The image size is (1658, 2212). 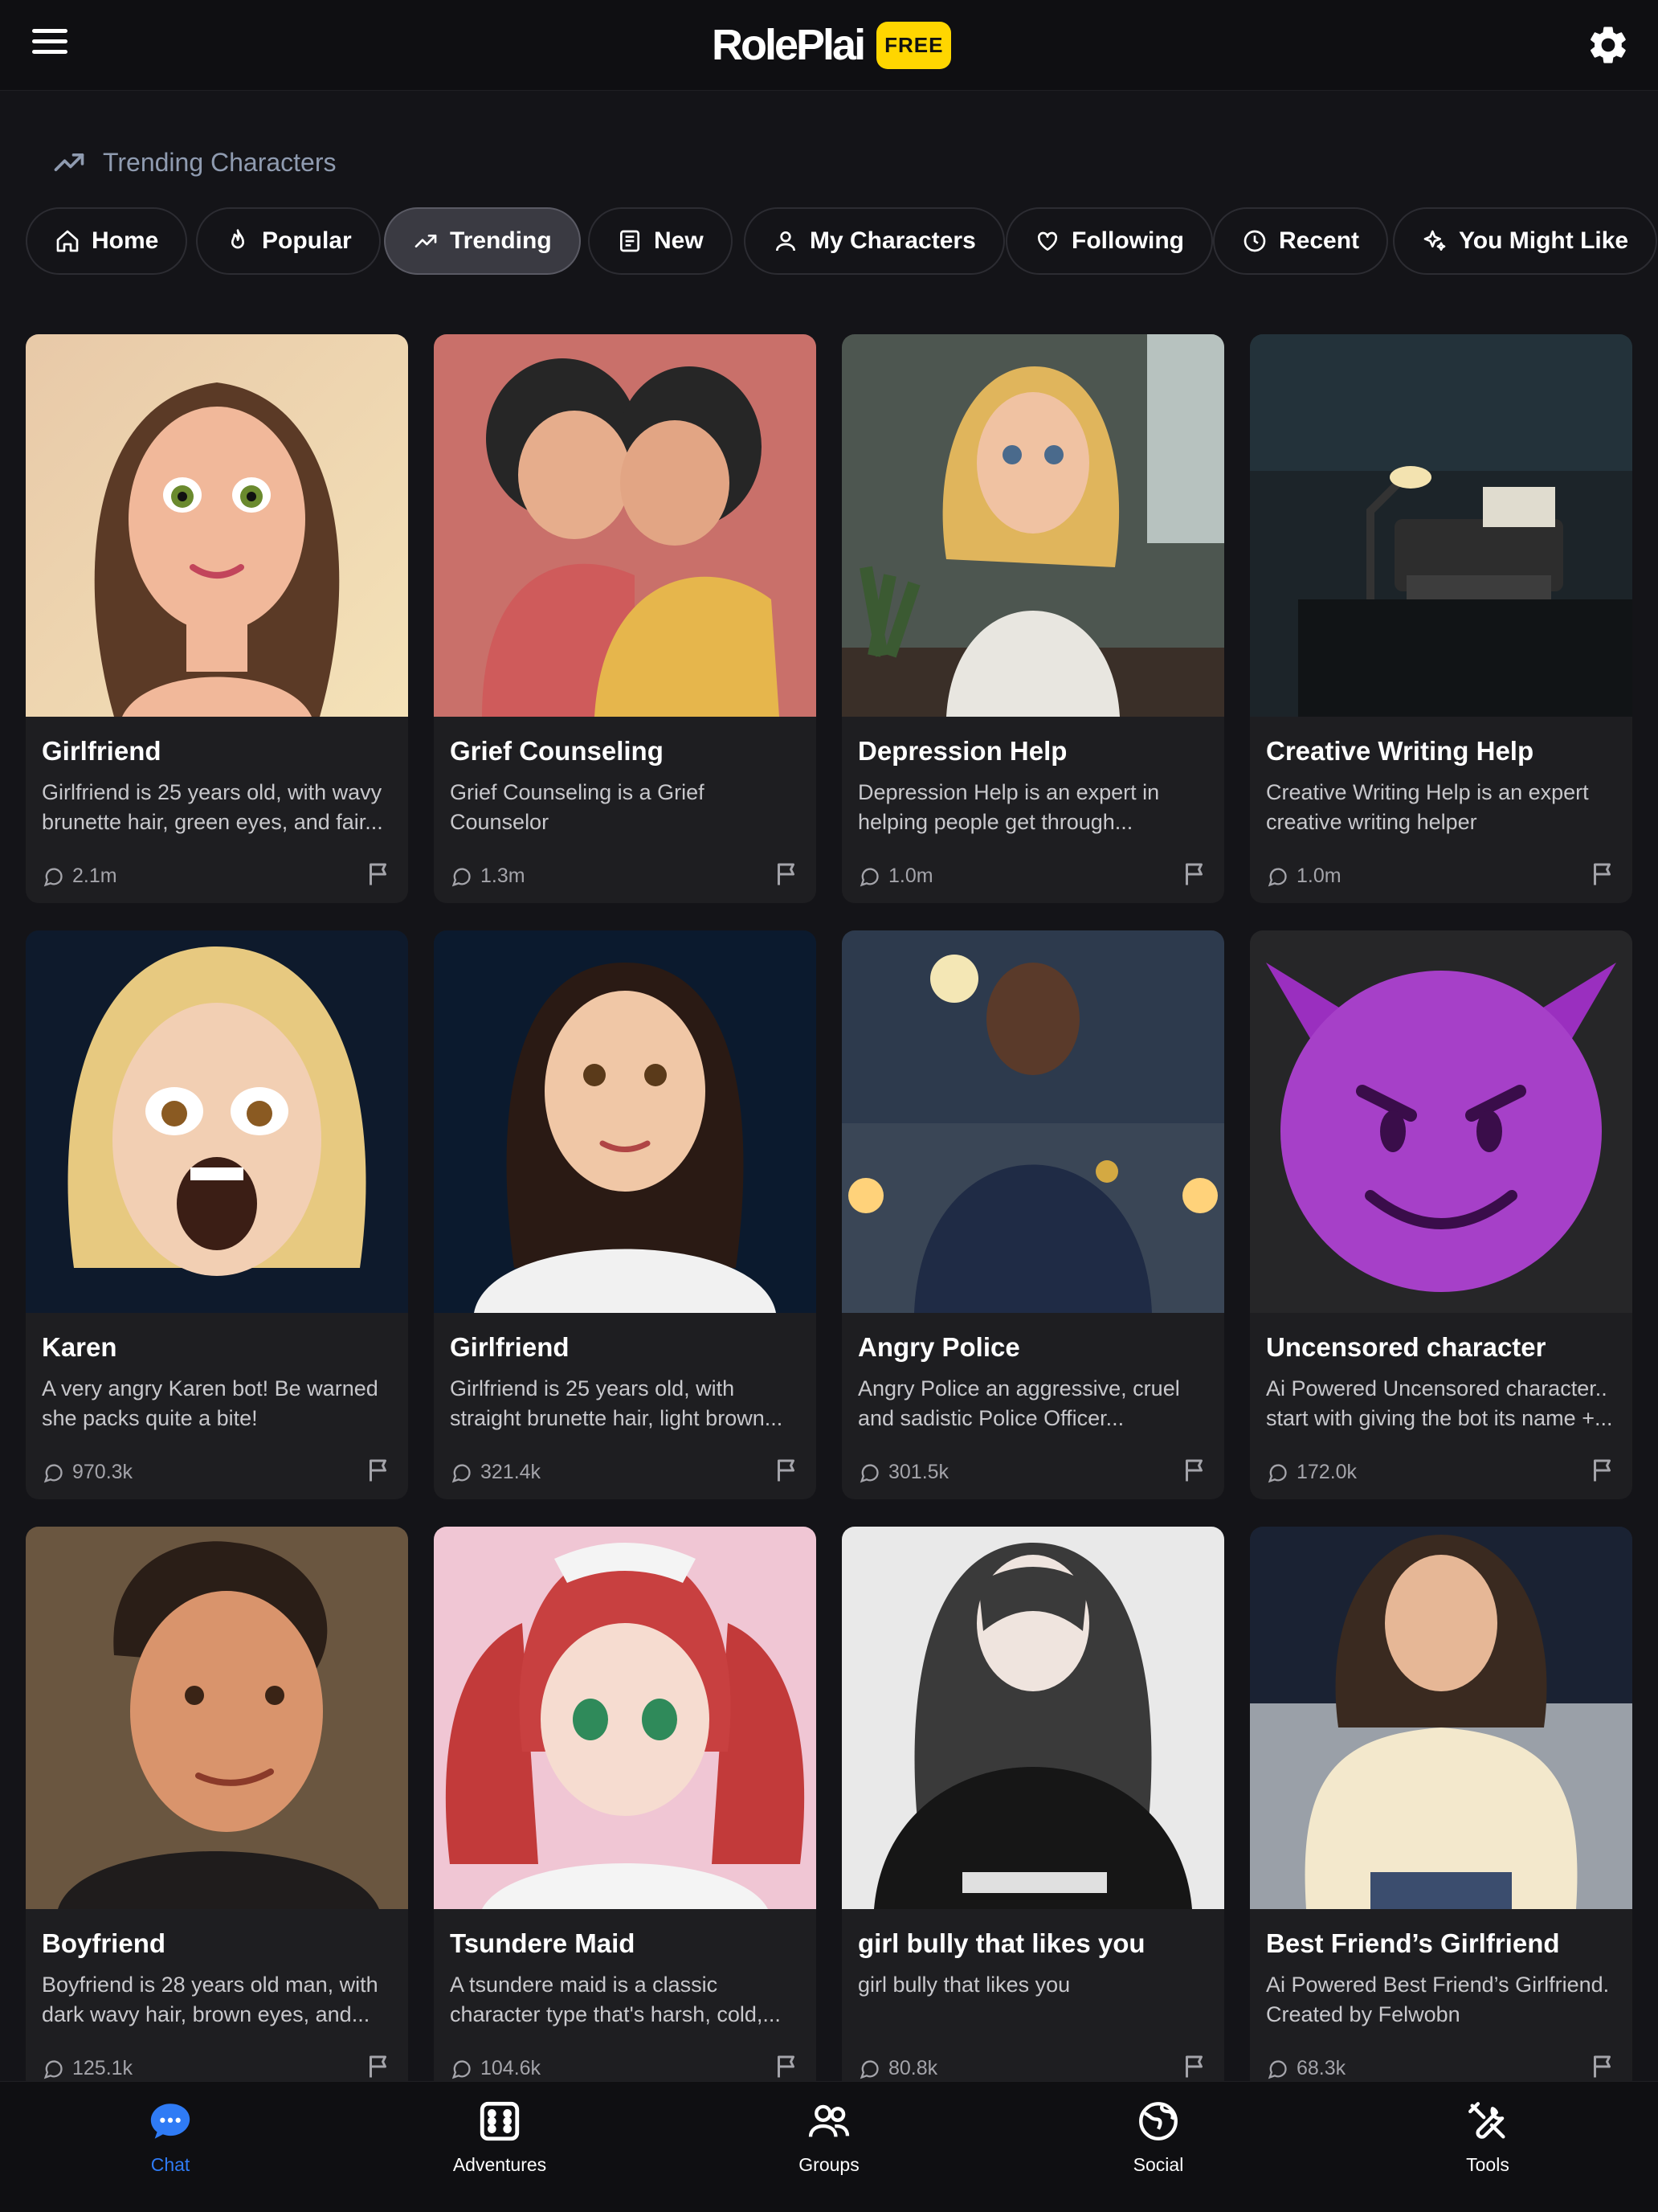 I want to click on tab-home: Home, so click(x=107, y=241).